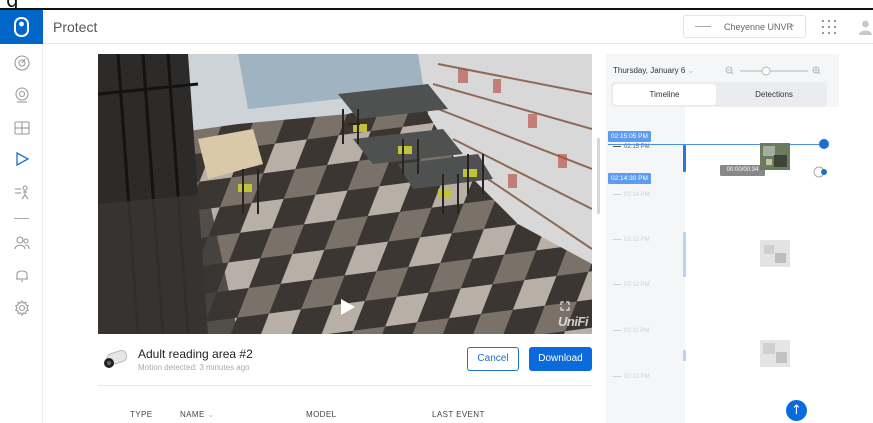 The height and width of the screenshot is (423, 873). What do you see at coordinates (598, 176) in the screenshot?
I see `scrollbar-thumb` at bounding box center [598, 176].